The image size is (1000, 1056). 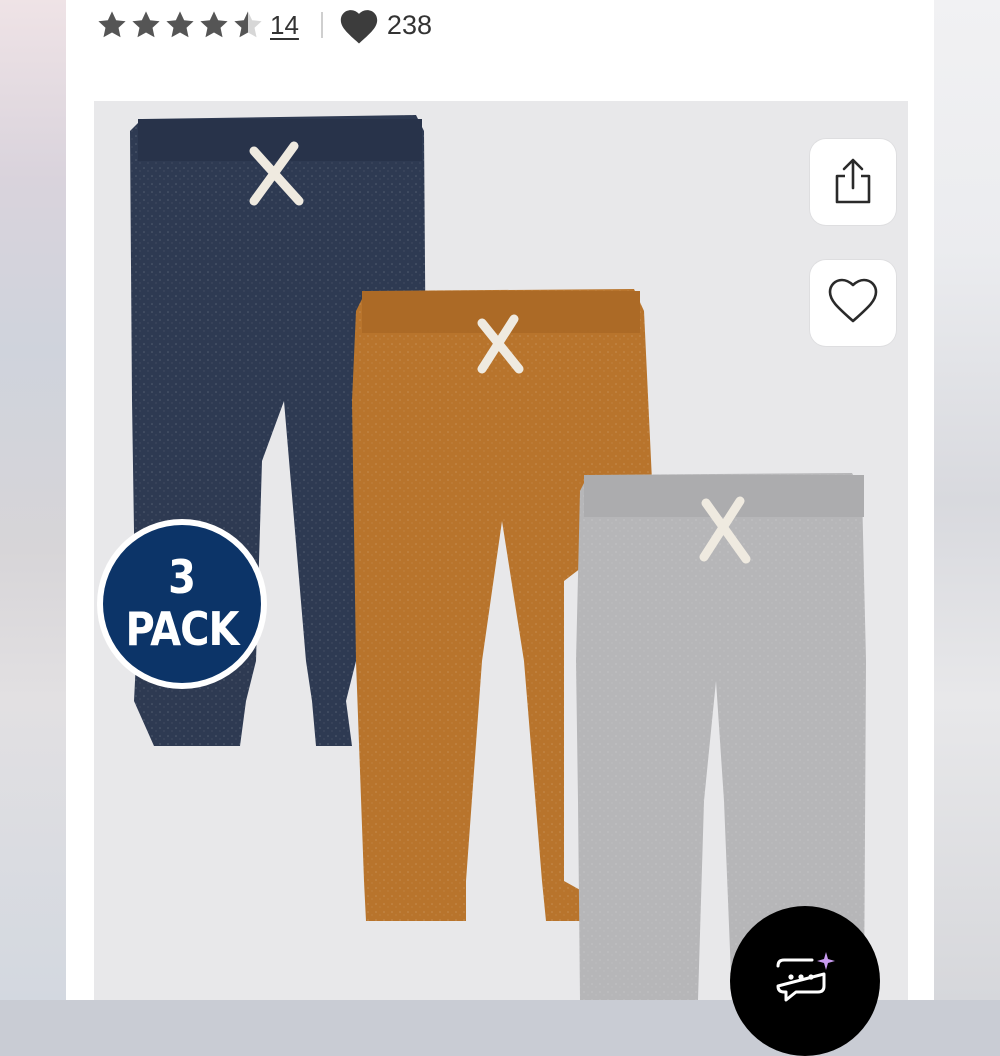 What do you see at coordinates (182, 630) in the screenshot?
I see `pack-label: PACK` at bounding box center [182, 630].